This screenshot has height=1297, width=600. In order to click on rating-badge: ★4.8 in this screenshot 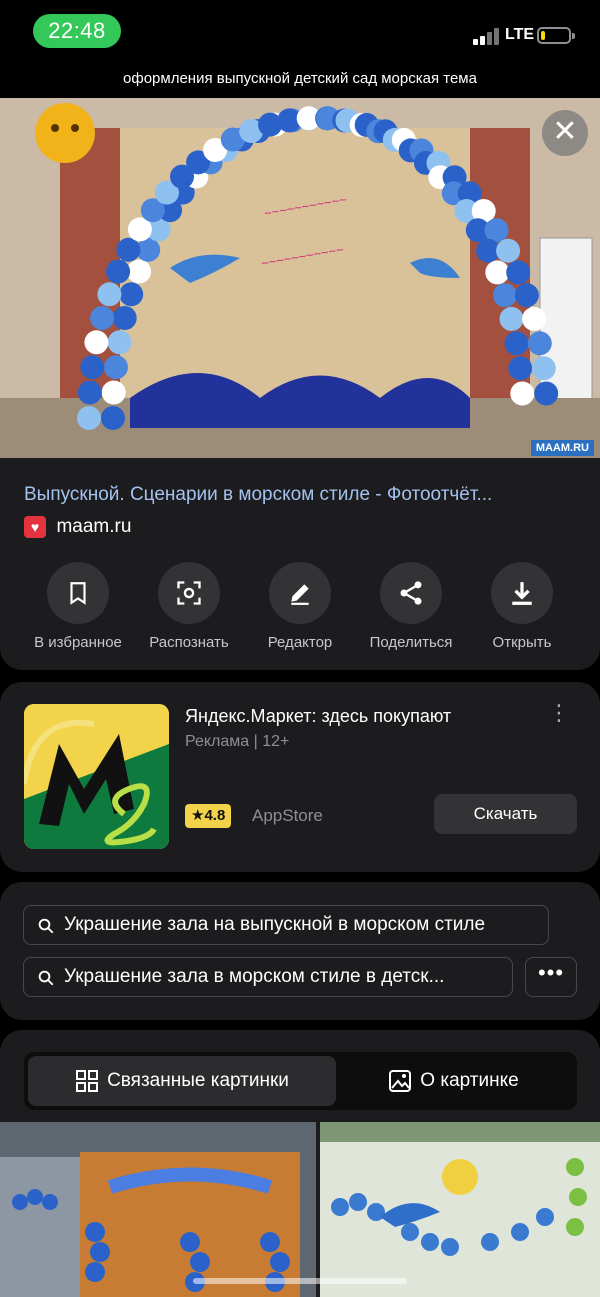, I will do `click(208, 816)`.